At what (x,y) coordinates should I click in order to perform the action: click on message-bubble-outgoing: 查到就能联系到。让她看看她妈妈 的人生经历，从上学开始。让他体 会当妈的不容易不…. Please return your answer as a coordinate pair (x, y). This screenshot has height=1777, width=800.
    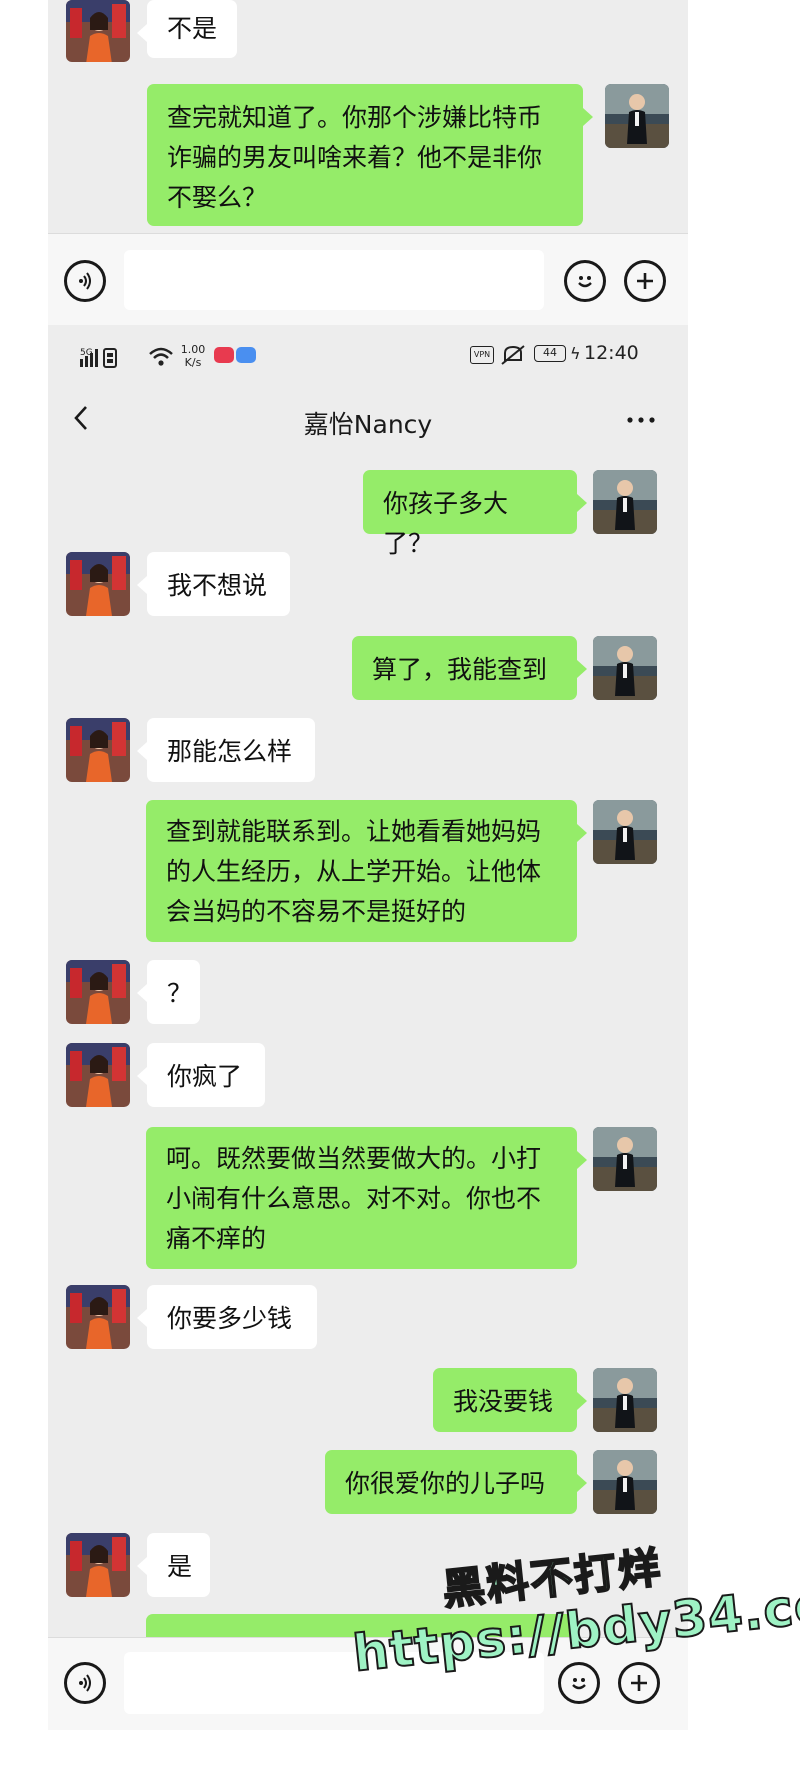
    Looking at the image, I should click on (366, 871).